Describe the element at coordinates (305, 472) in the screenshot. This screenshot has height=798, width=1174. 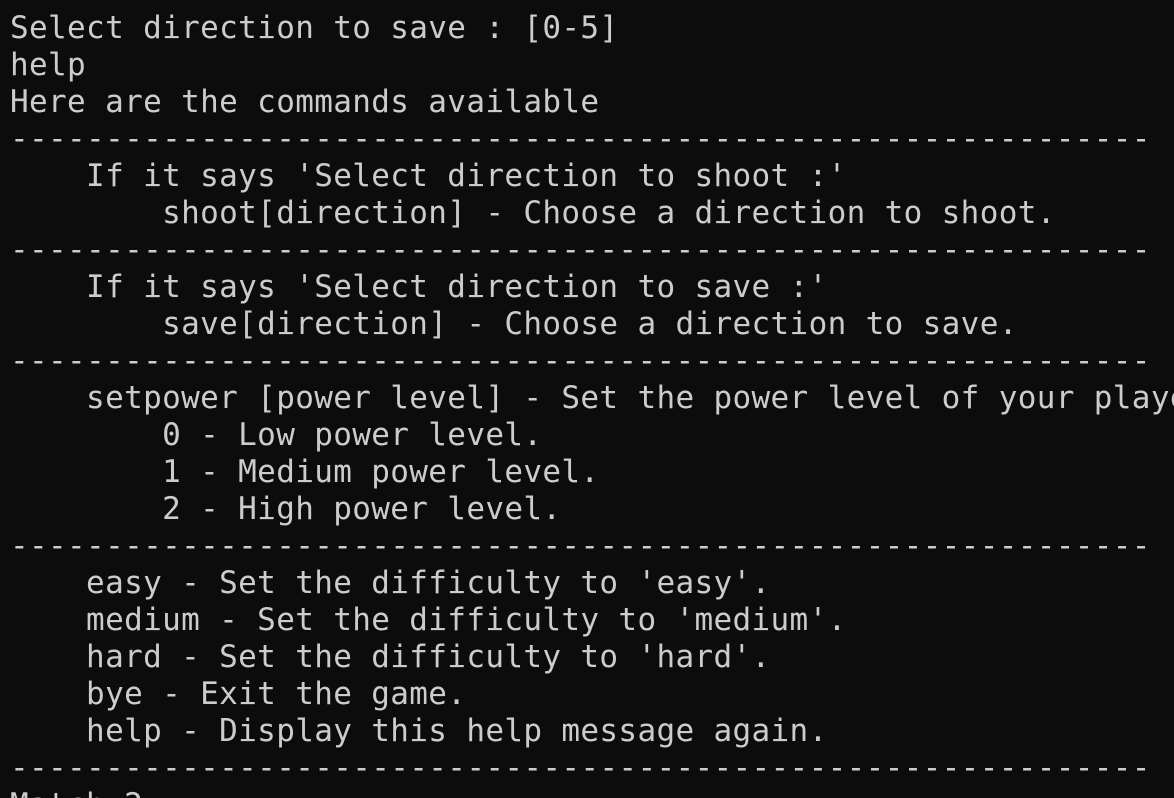
I see `power-level-option: 1 - Medium power level.` at that location.